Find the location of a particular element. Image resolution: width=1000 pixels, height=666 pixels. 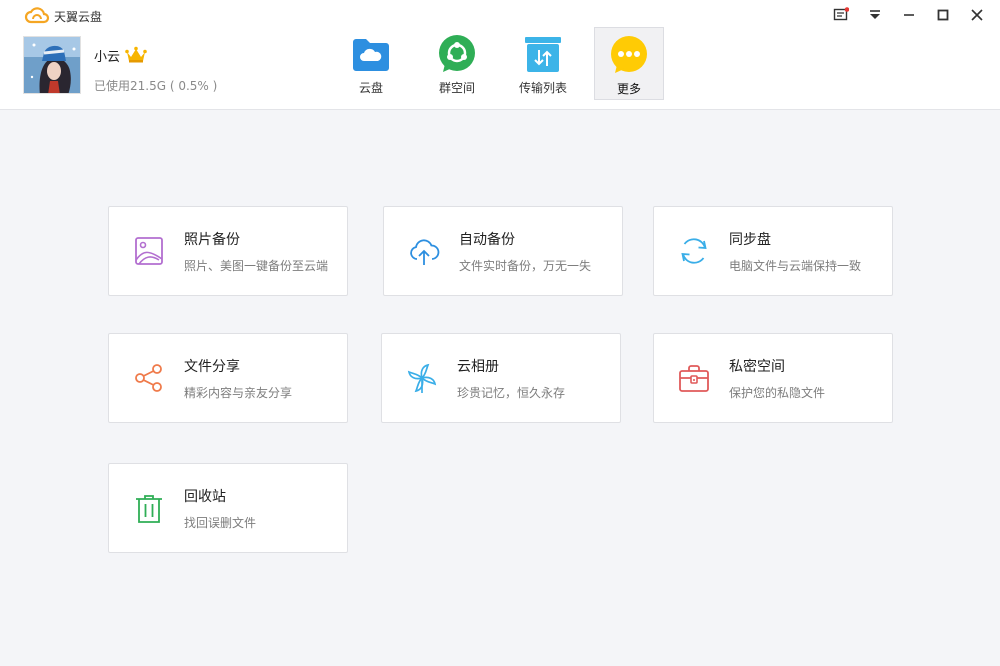

feature-private-space: 私密空间 保护您的私隐文件 is located at coordinates (773, 378).